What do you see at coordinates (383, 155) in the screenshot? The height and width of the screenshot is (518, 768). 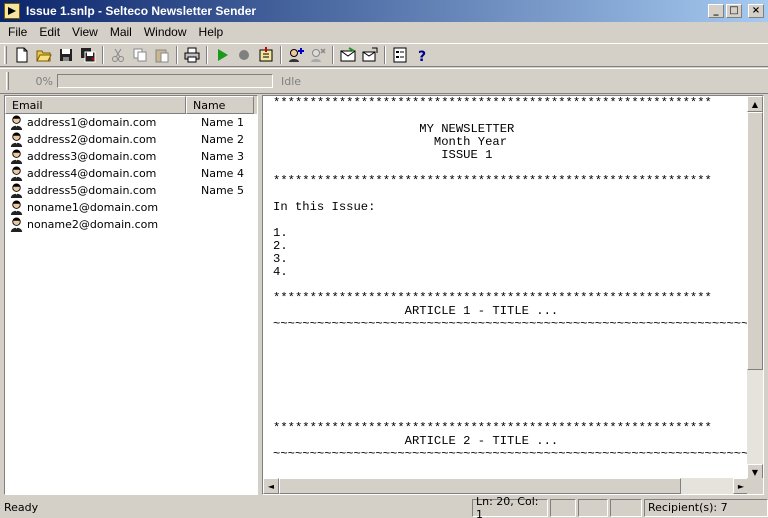 I see `editor-line: ISSUE 1` at bounding box center [383, 155].